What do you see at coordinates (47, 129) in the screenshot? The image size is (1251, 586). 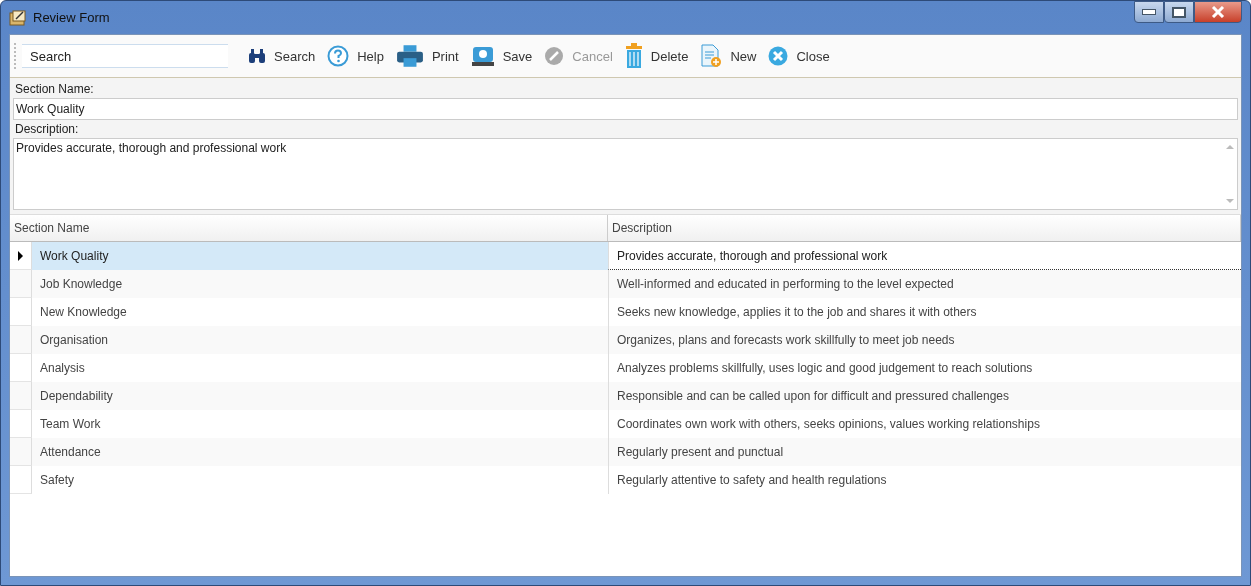 I see `field-label: Description:` at bounding box center [47, 129].